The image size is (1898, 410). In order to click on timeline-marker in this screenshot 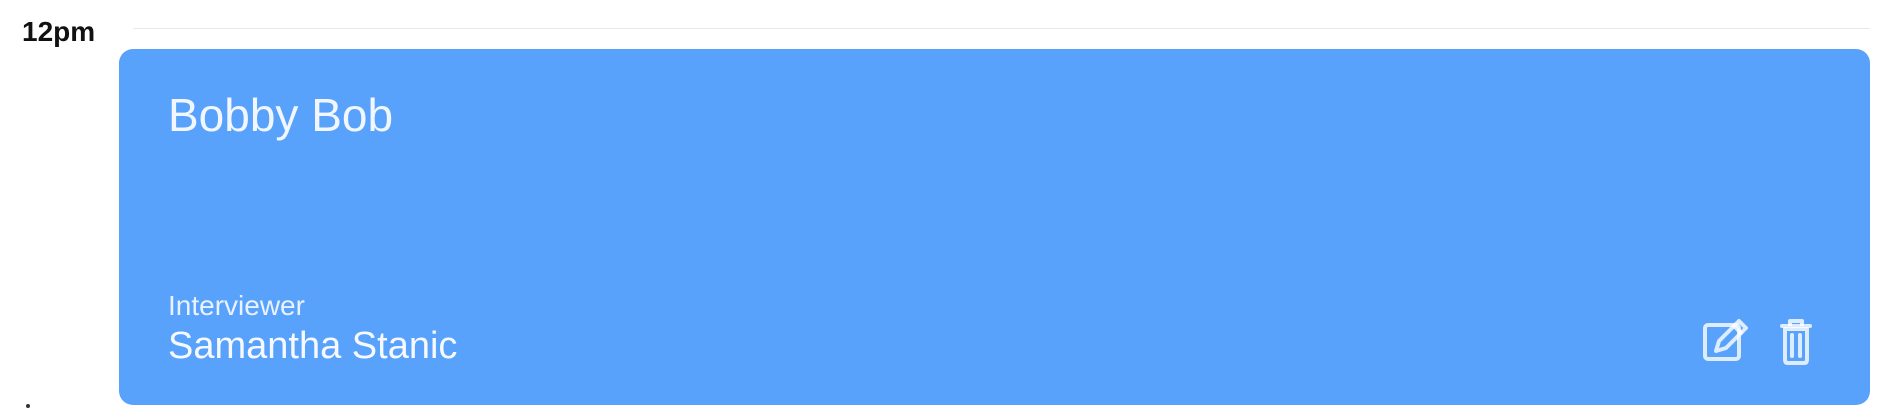, I will do `click(28, 406)`.